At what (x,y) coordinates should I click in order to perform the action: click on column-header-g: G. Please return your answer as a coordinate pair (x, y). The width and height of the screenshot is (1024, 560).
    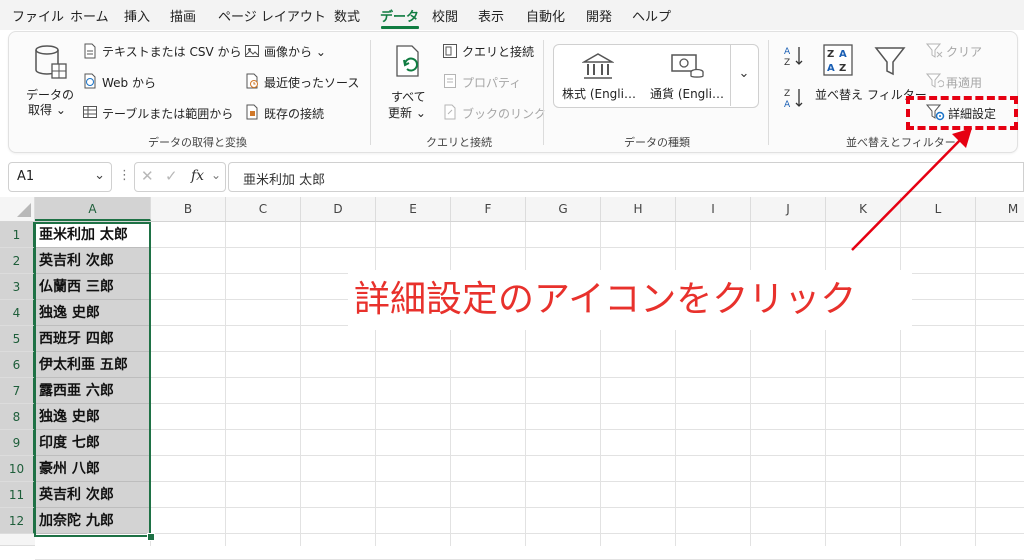
    Looking at the image, I should click on (563, 209).